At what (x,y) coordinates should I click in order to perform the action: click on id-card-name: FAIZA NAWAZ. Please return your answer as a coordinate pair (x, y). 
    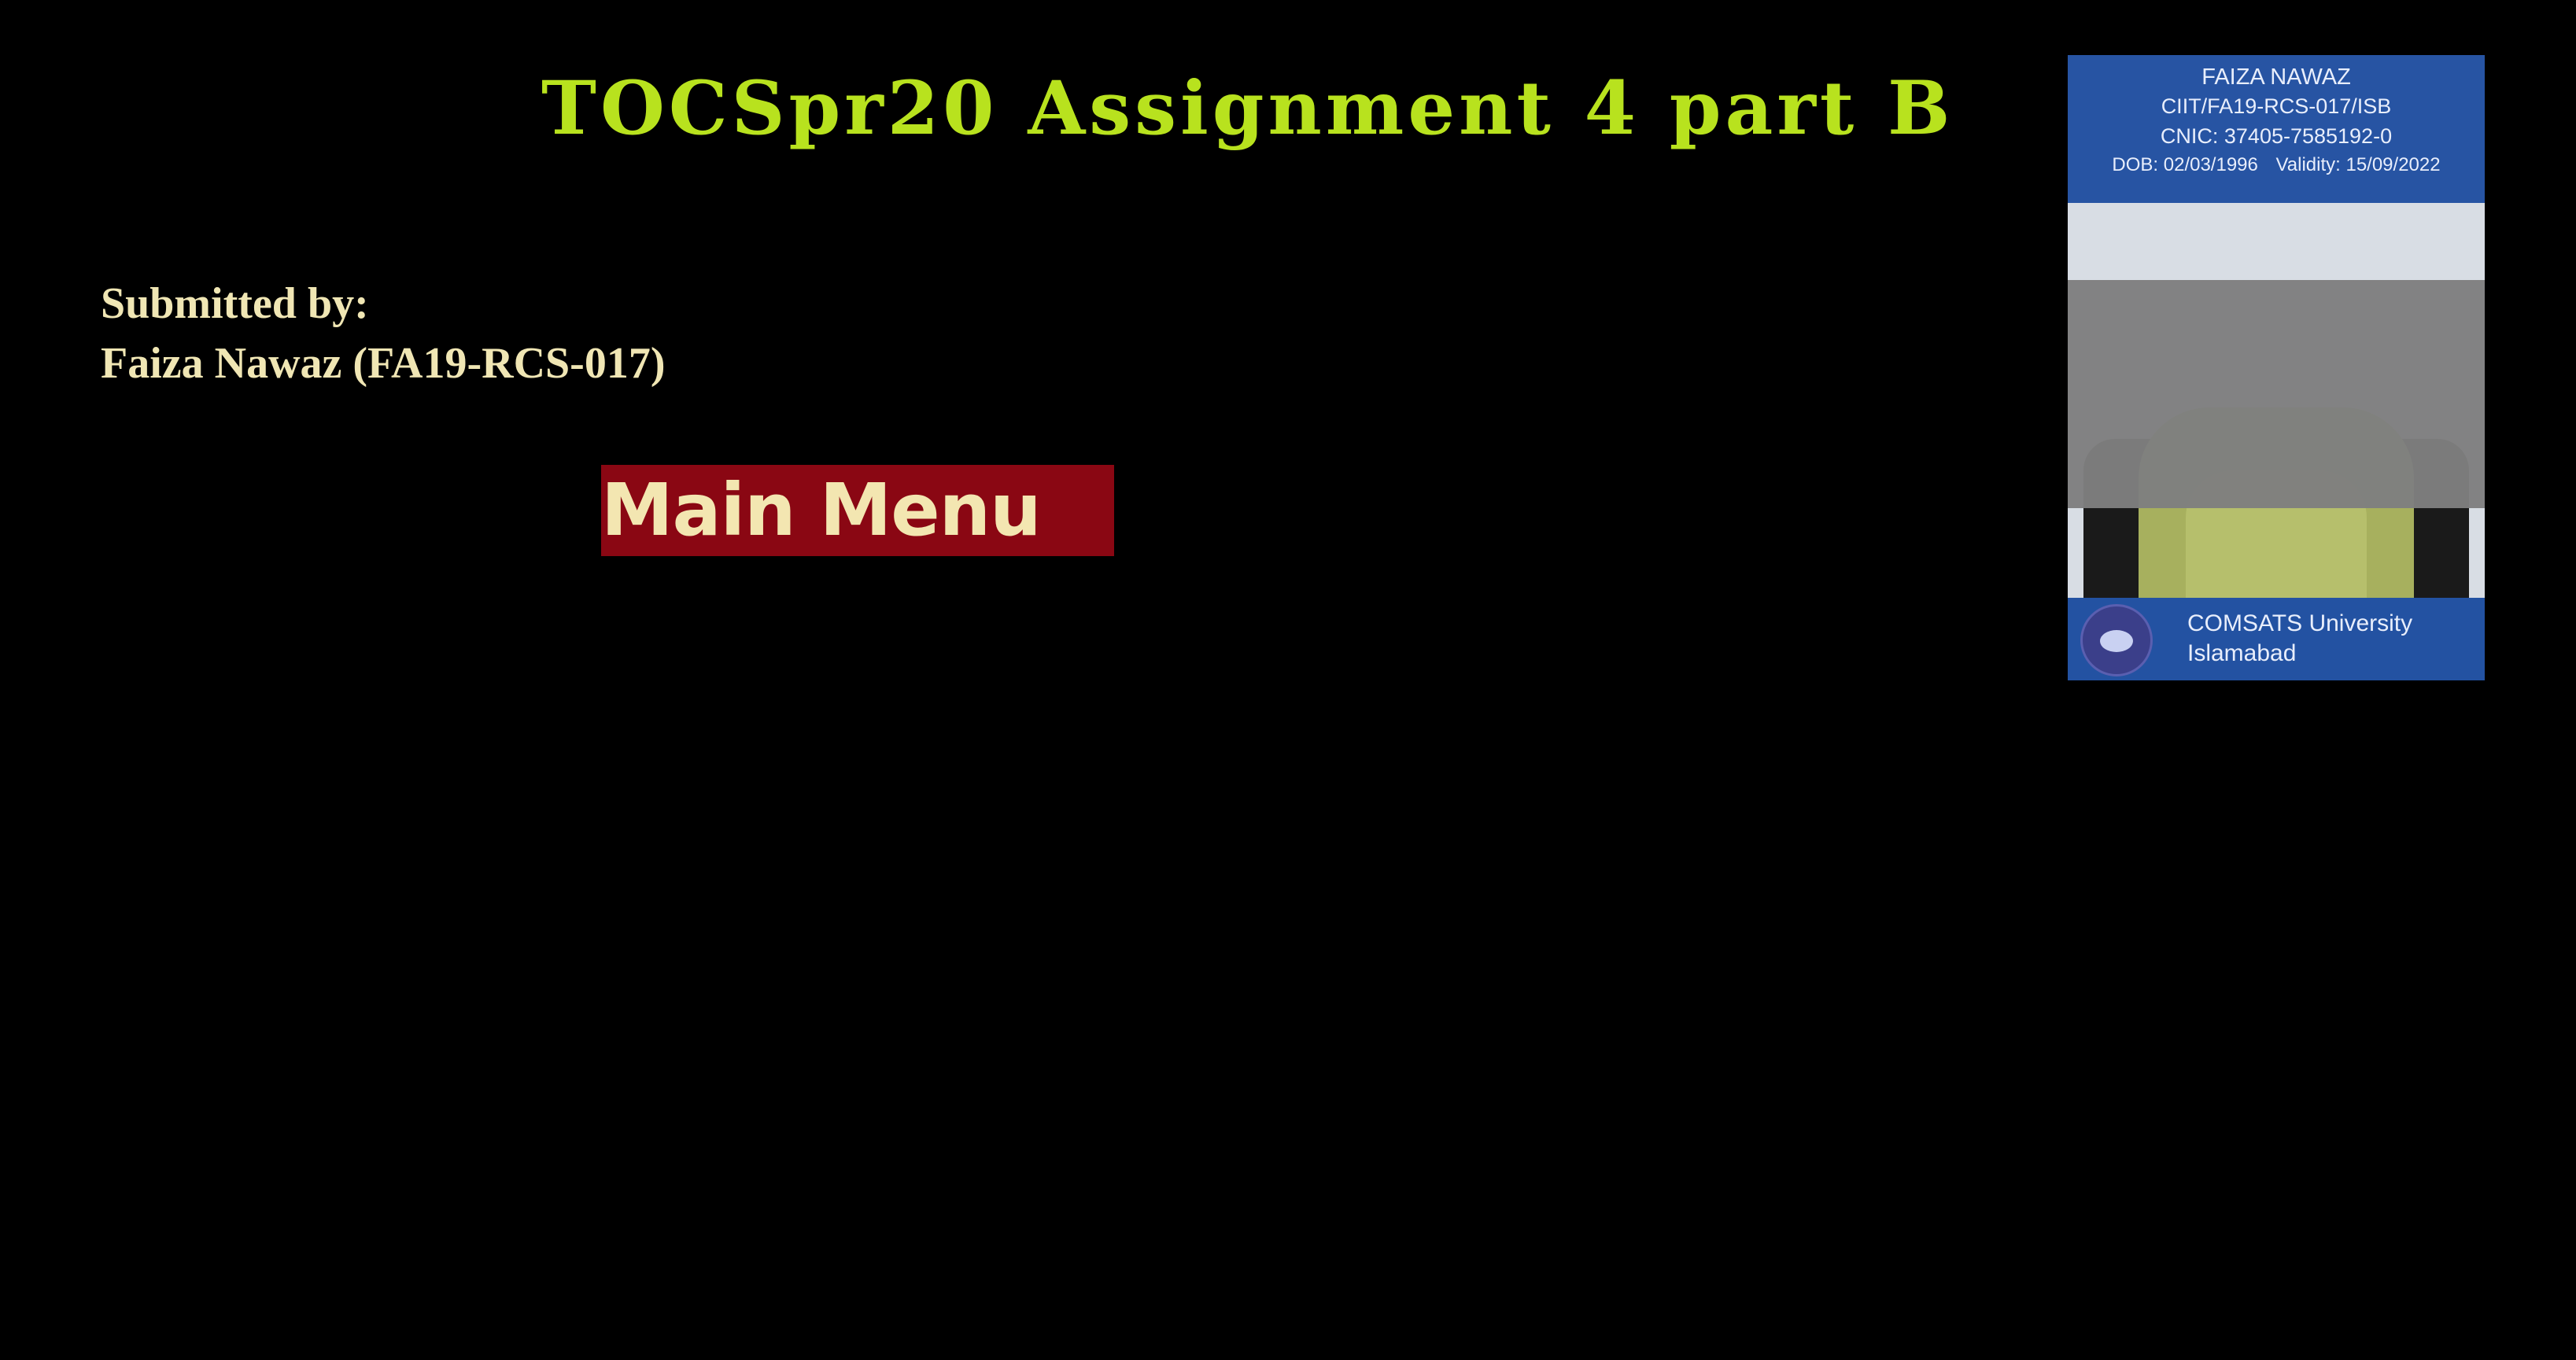
    Looking at the image, I should click on (2276, 77).